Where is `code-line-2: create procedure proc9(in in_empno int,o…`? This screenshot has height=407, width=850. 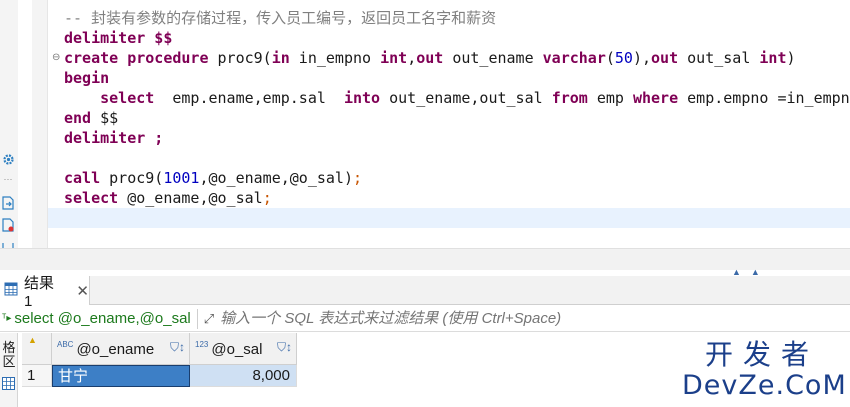 code-line-2: create procedure proc9(in in_empno int,o… is located at coordinates (430, 58).